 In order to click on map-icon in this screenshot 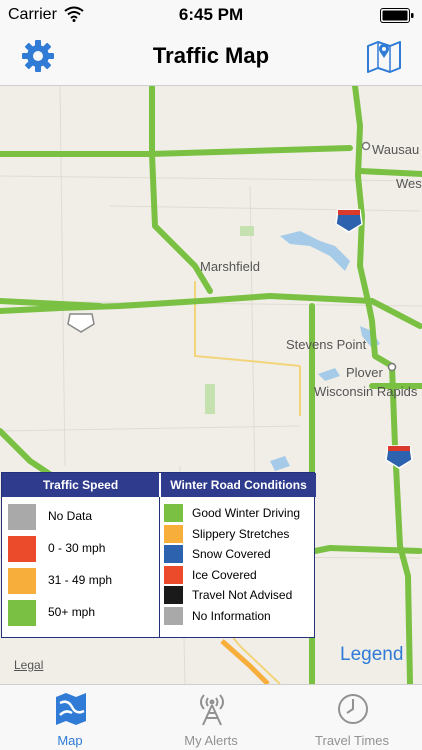, I will do `click(71, 709)`.